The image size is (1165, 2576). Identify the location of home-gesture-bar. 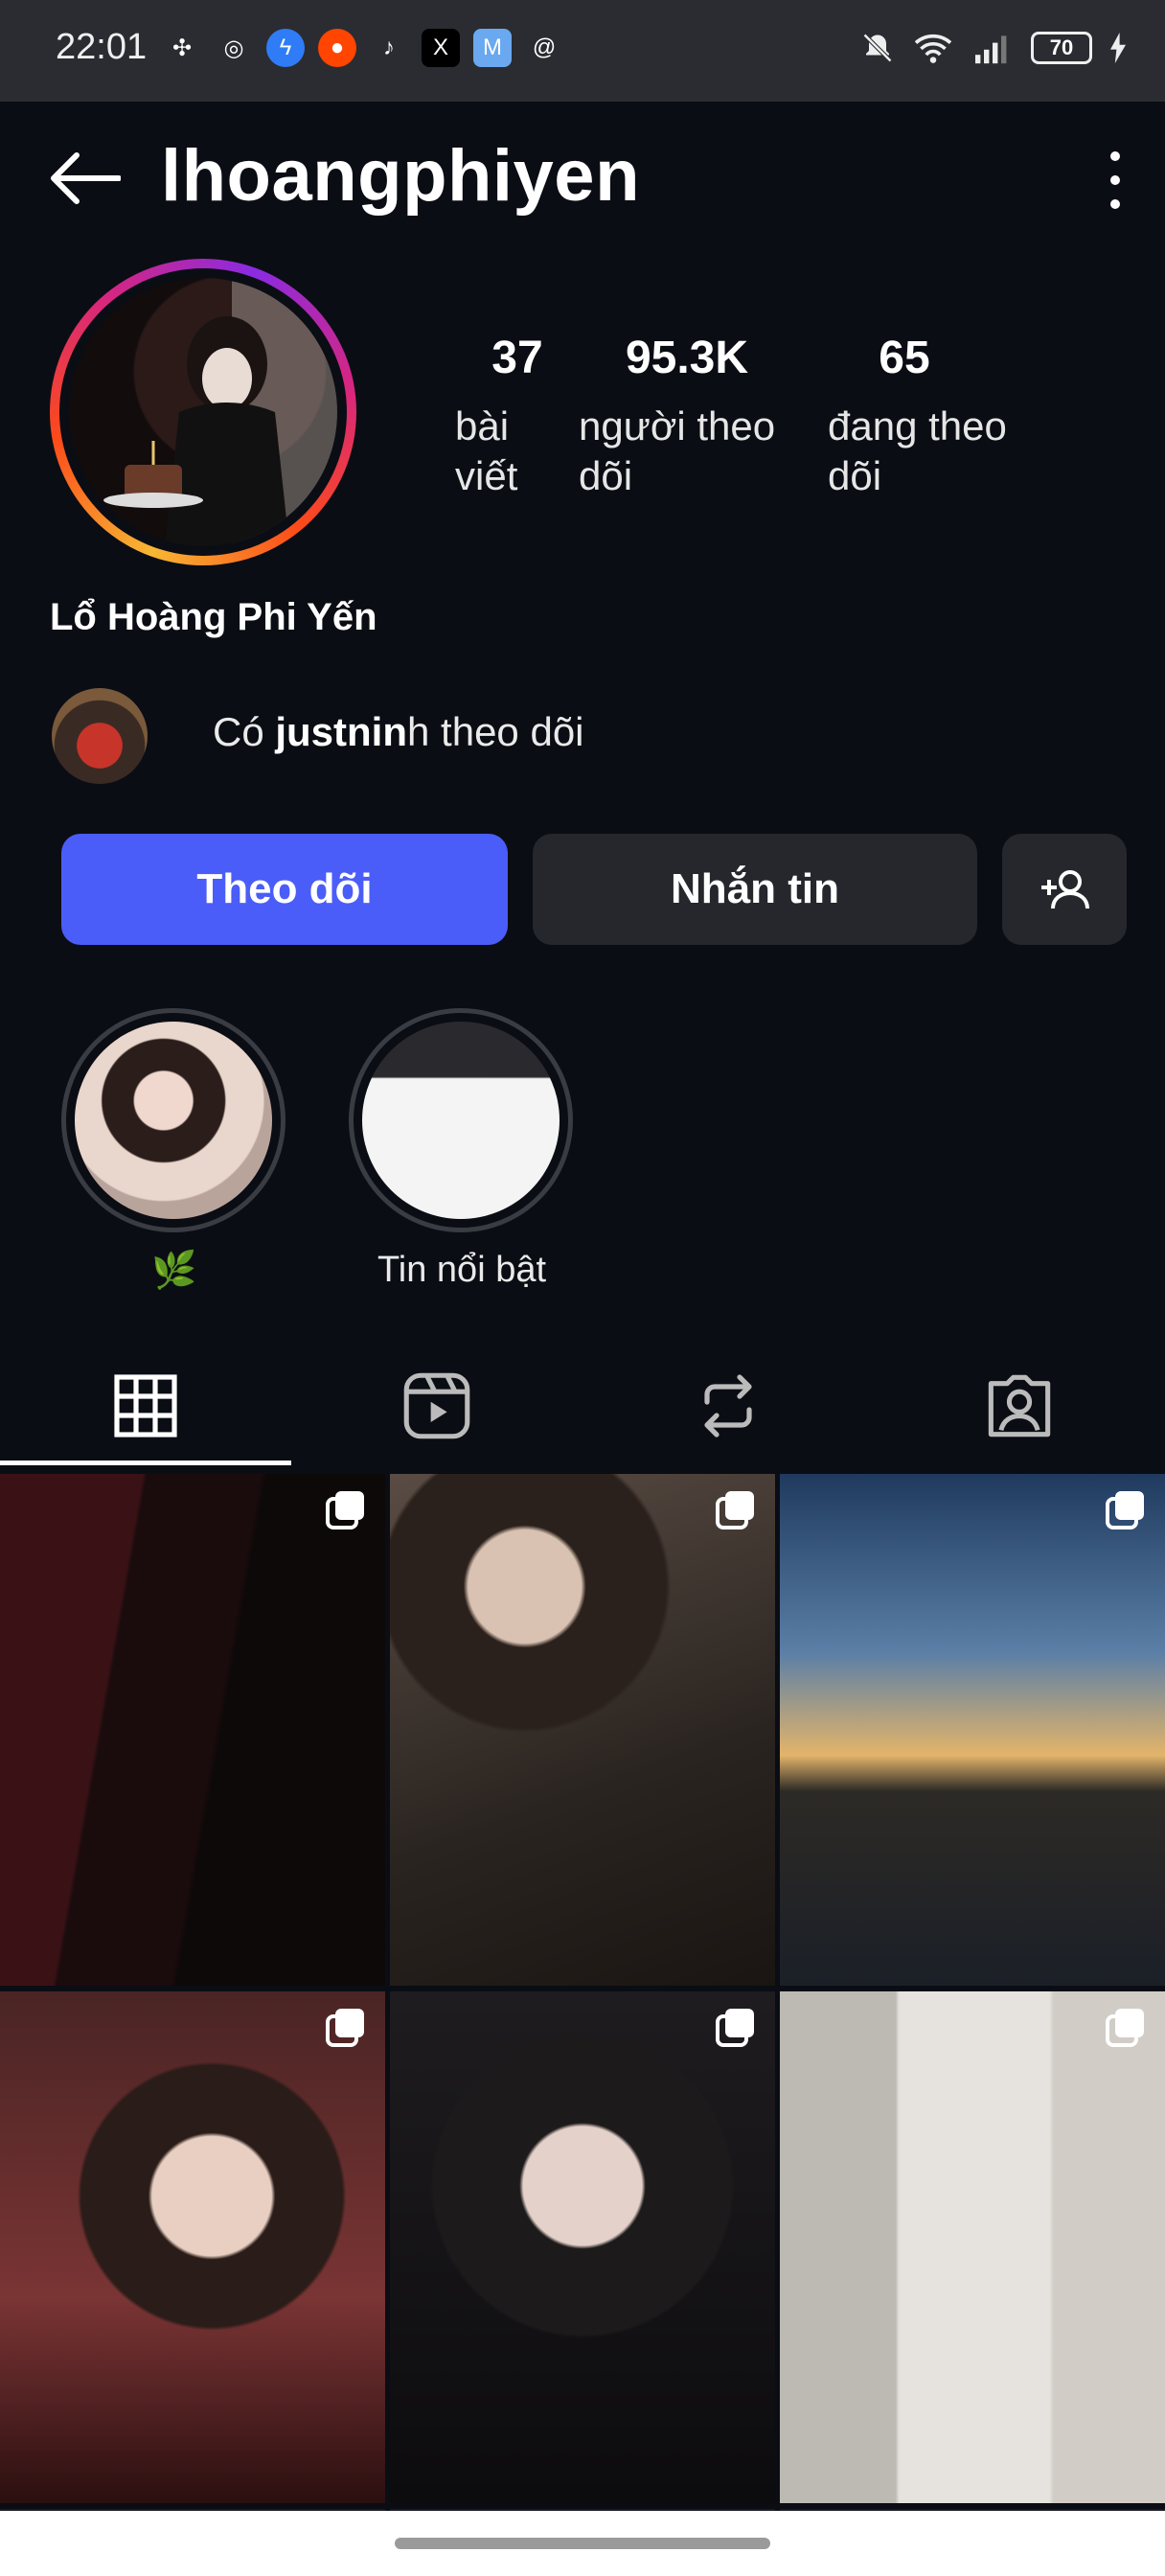
(582, 2543).